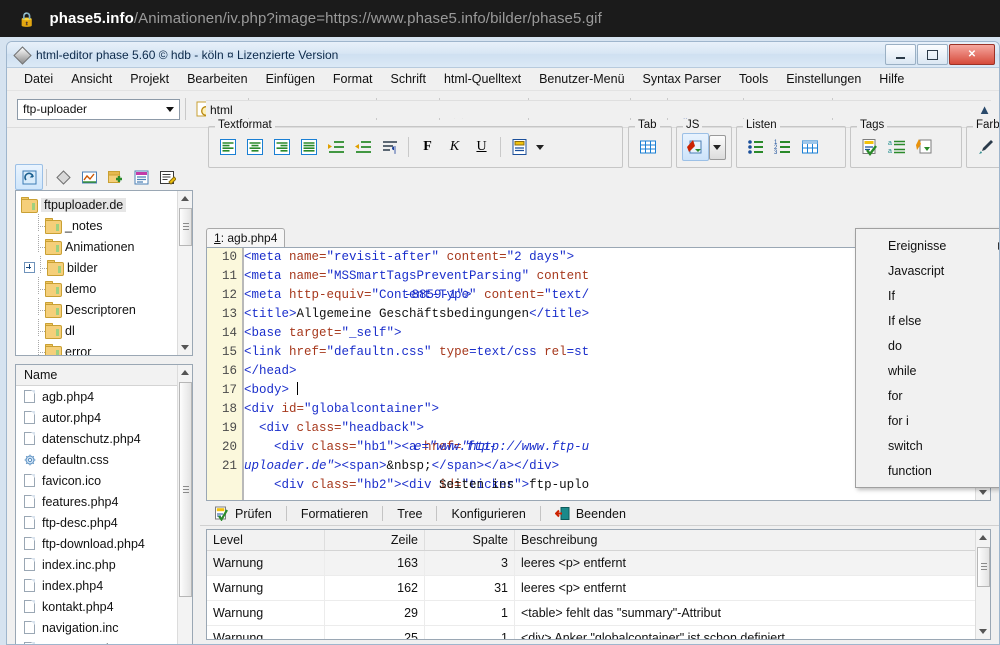 This screenshot has height=645, width=1000. Describe the element at coordinates (334, 513) in the screenshot. I see `tab-formatieren: Formatieren` at that location.